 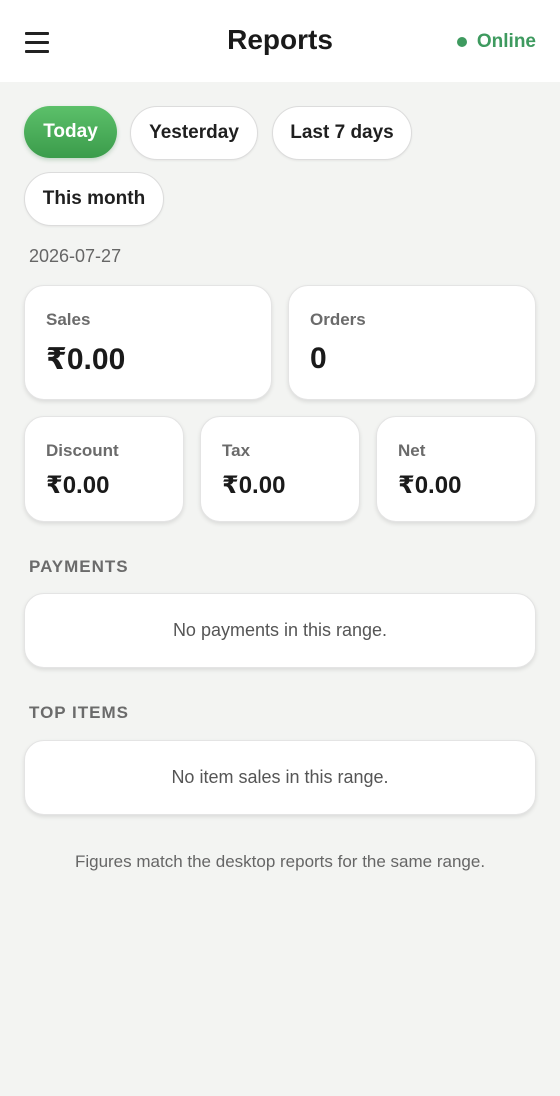 I want to click on connection-status: Online, so click(x=496, y=42).